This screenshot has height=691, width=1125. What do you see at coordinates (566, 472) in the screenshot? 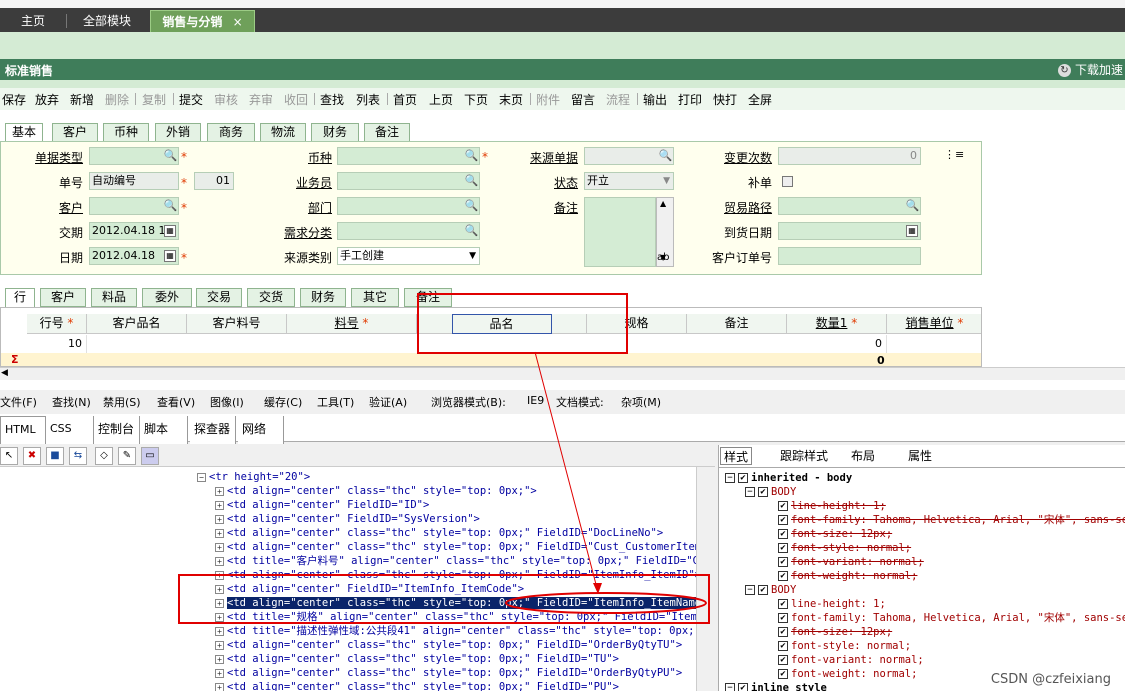
I see `annotation-arrow` at bounding box center [566, 472].